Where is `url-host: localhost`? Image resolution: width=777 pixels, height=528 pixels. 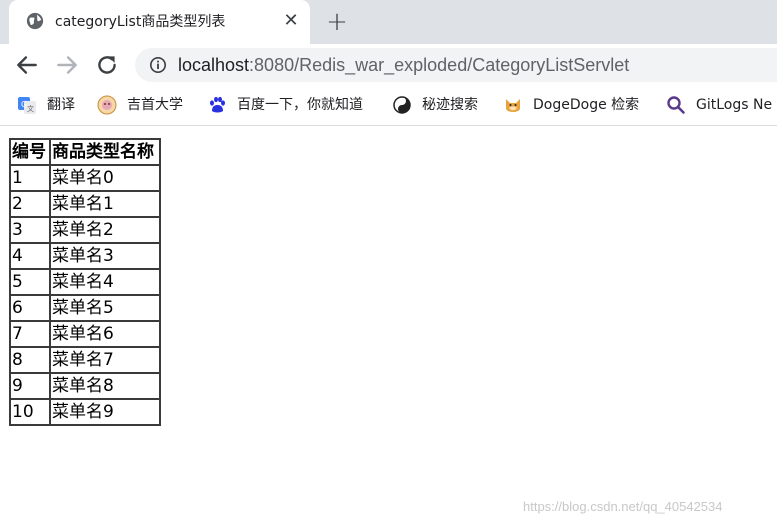
url-host: localhost is located at coordinates (214, 65).